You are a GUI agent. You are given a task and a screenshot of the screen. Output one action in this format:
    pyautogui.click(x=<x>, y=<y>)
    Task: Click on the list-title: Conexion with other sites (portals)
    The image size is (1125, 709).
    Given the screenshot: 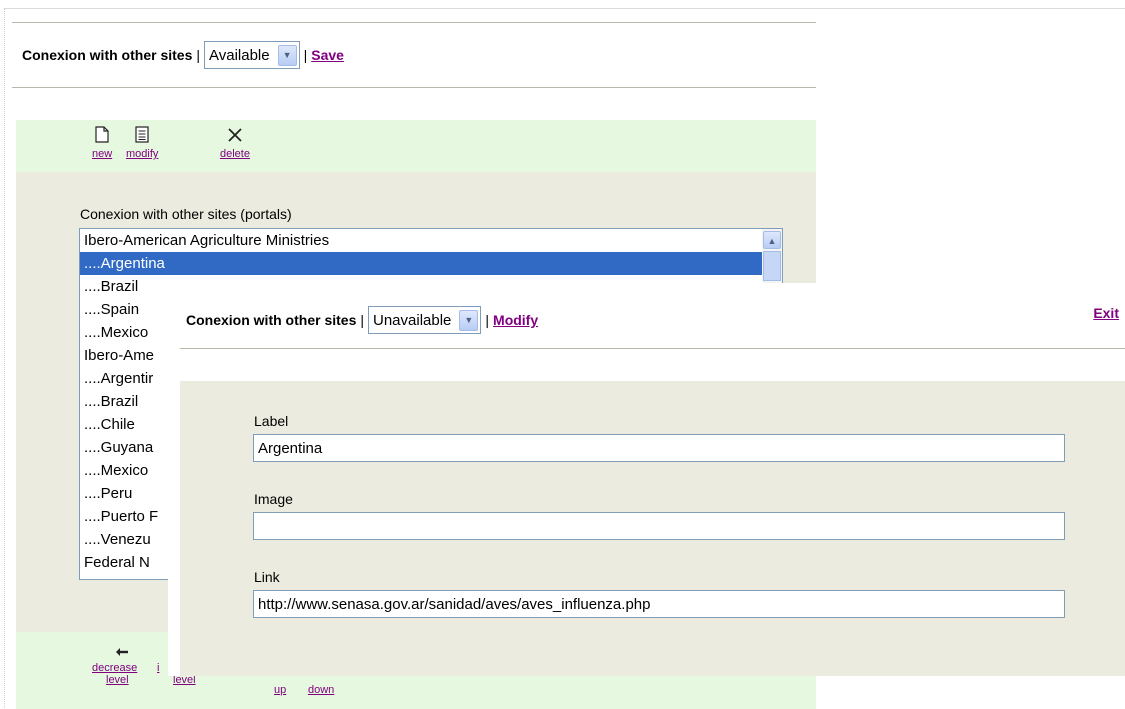 What is the action you would take?
    pyautogui.click(x=186, y=214)
    